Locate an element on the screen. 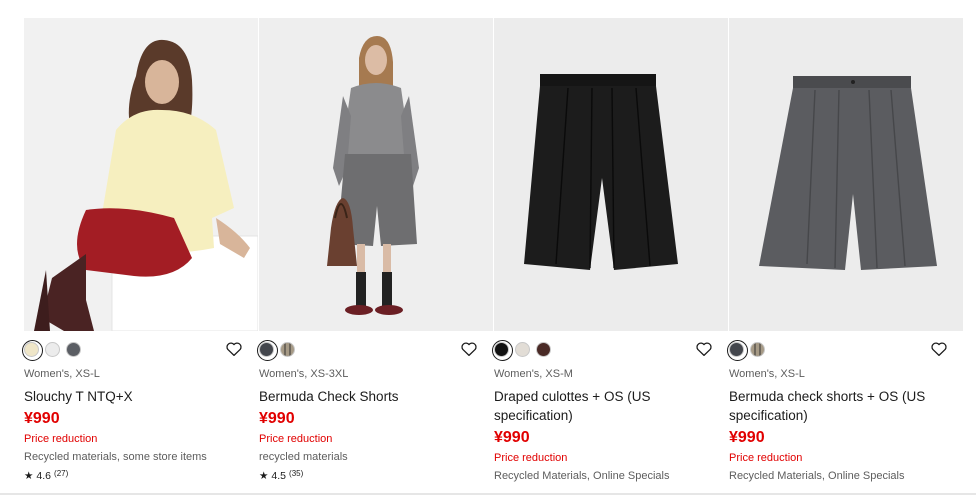 The height and width of the screenshot is (495, 976). product-name: Slouchy T NTQ+X is located at coordinates (131, 396).